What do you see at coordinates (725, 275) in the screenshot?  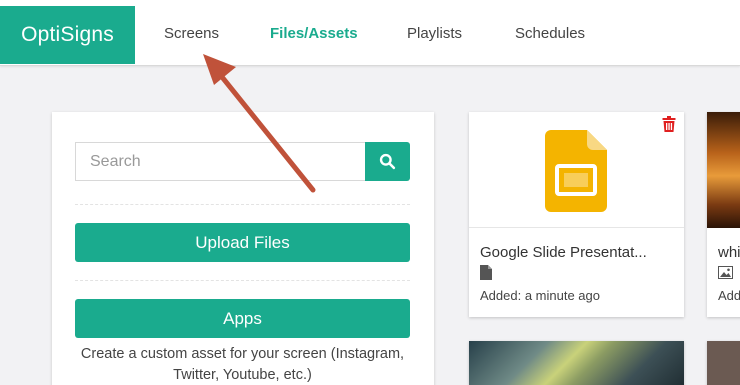 I see `image-icon` at bounding box center [725, 275].